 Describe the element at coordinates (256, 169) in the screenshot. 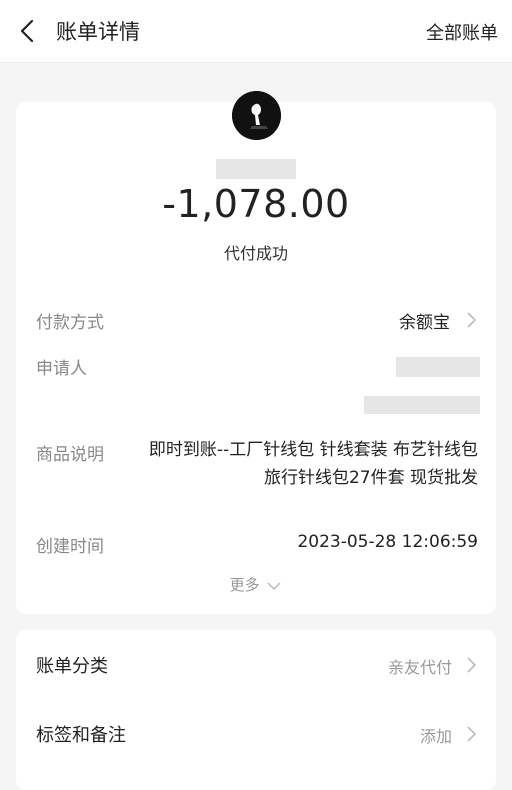

I see `masked-payee-name` at that location.